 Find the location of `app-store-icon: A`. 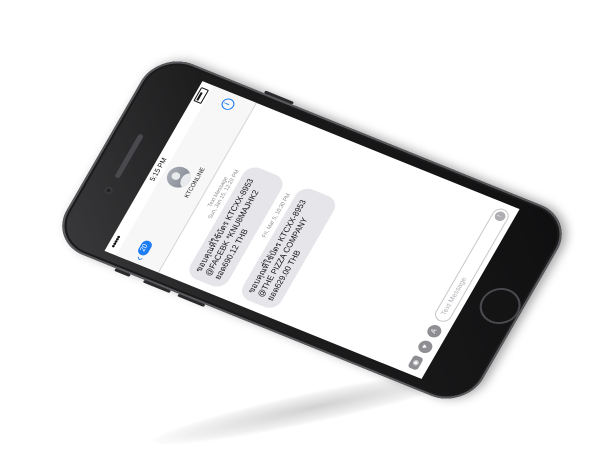

app-store-icon: A is located at coordinates (434, 331).